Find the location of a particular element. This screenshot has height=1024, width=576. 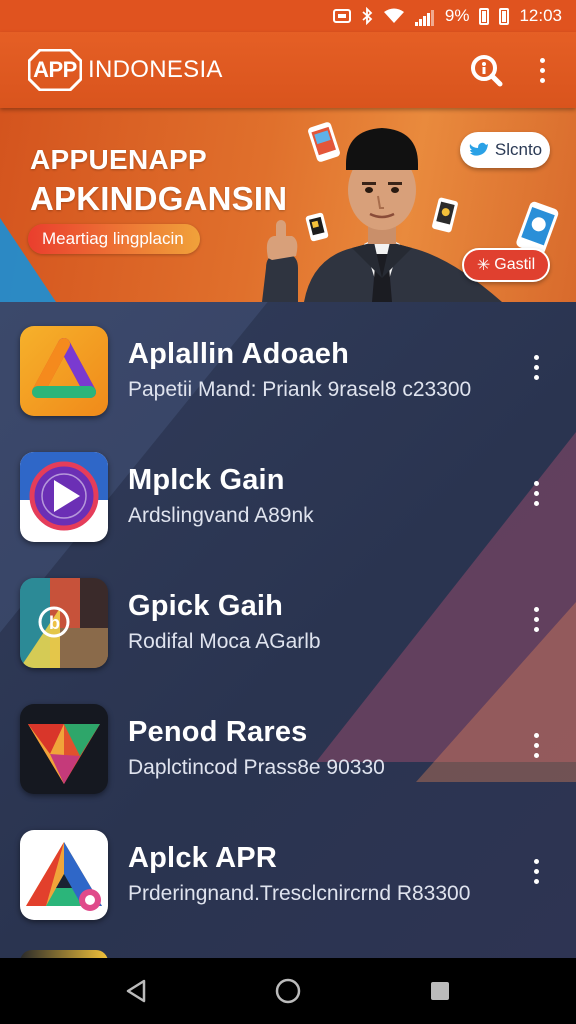

logo-badge: APP is located at coordinates (55, 70).